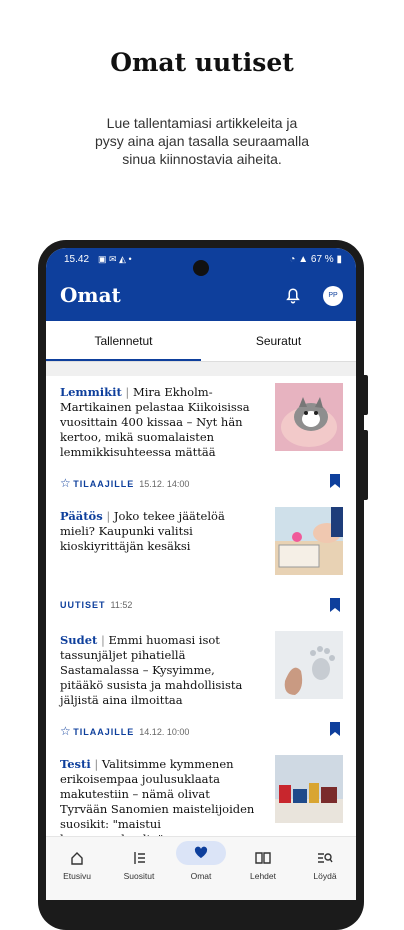 The height and width of the screenshot is (930, 404). What do you see at coordinates (201, 284) in the screenshot?
I see `app-bar: 15.42 ▣ ✉ ◭ • ◔ ▲ 67 % ▮ Omat PP` at bounding box center [201, 284].